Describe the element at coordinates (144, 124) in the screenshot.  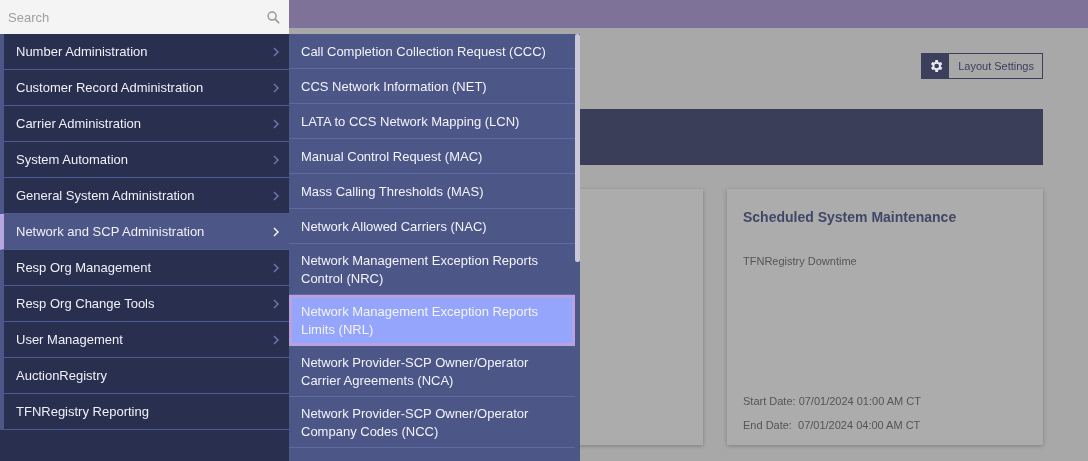
I see `menu-item: Carrier Administration` at that location.